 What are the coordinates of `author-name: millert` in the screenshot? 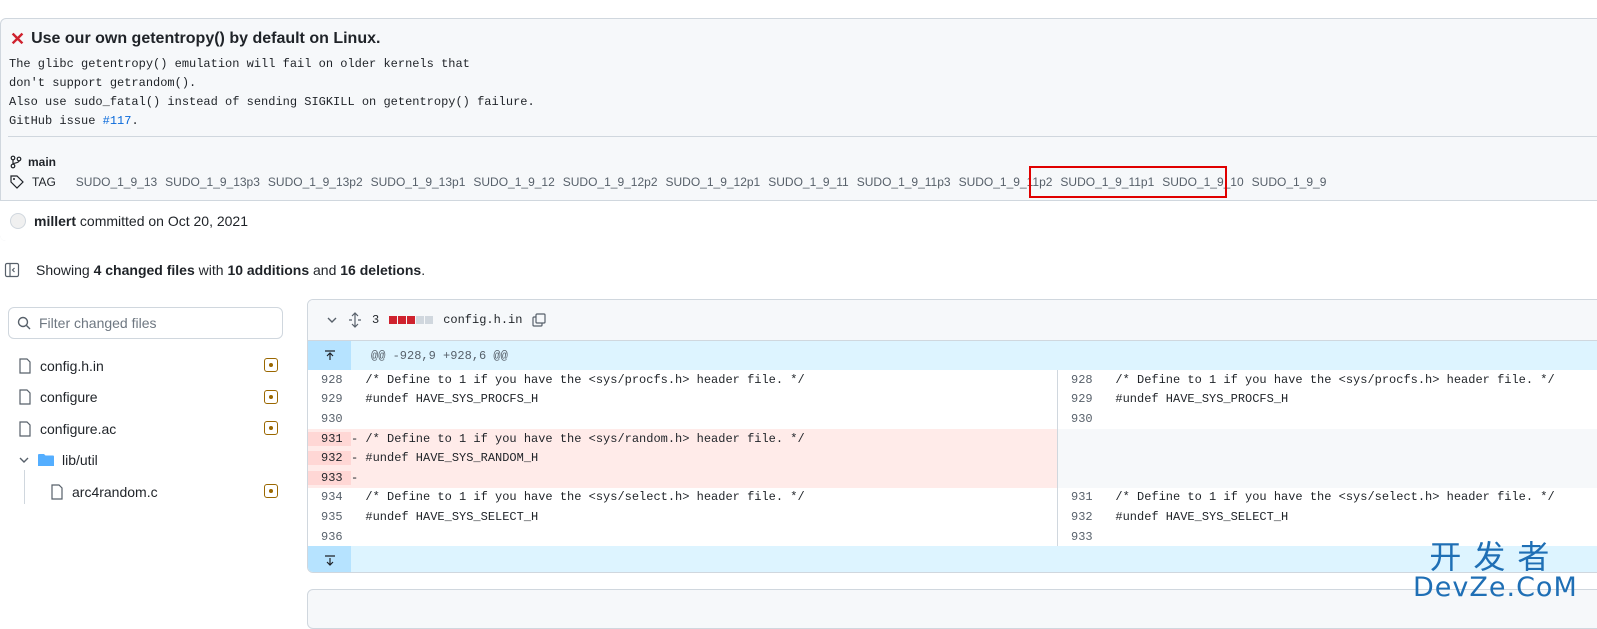 It's located at (55, 221).